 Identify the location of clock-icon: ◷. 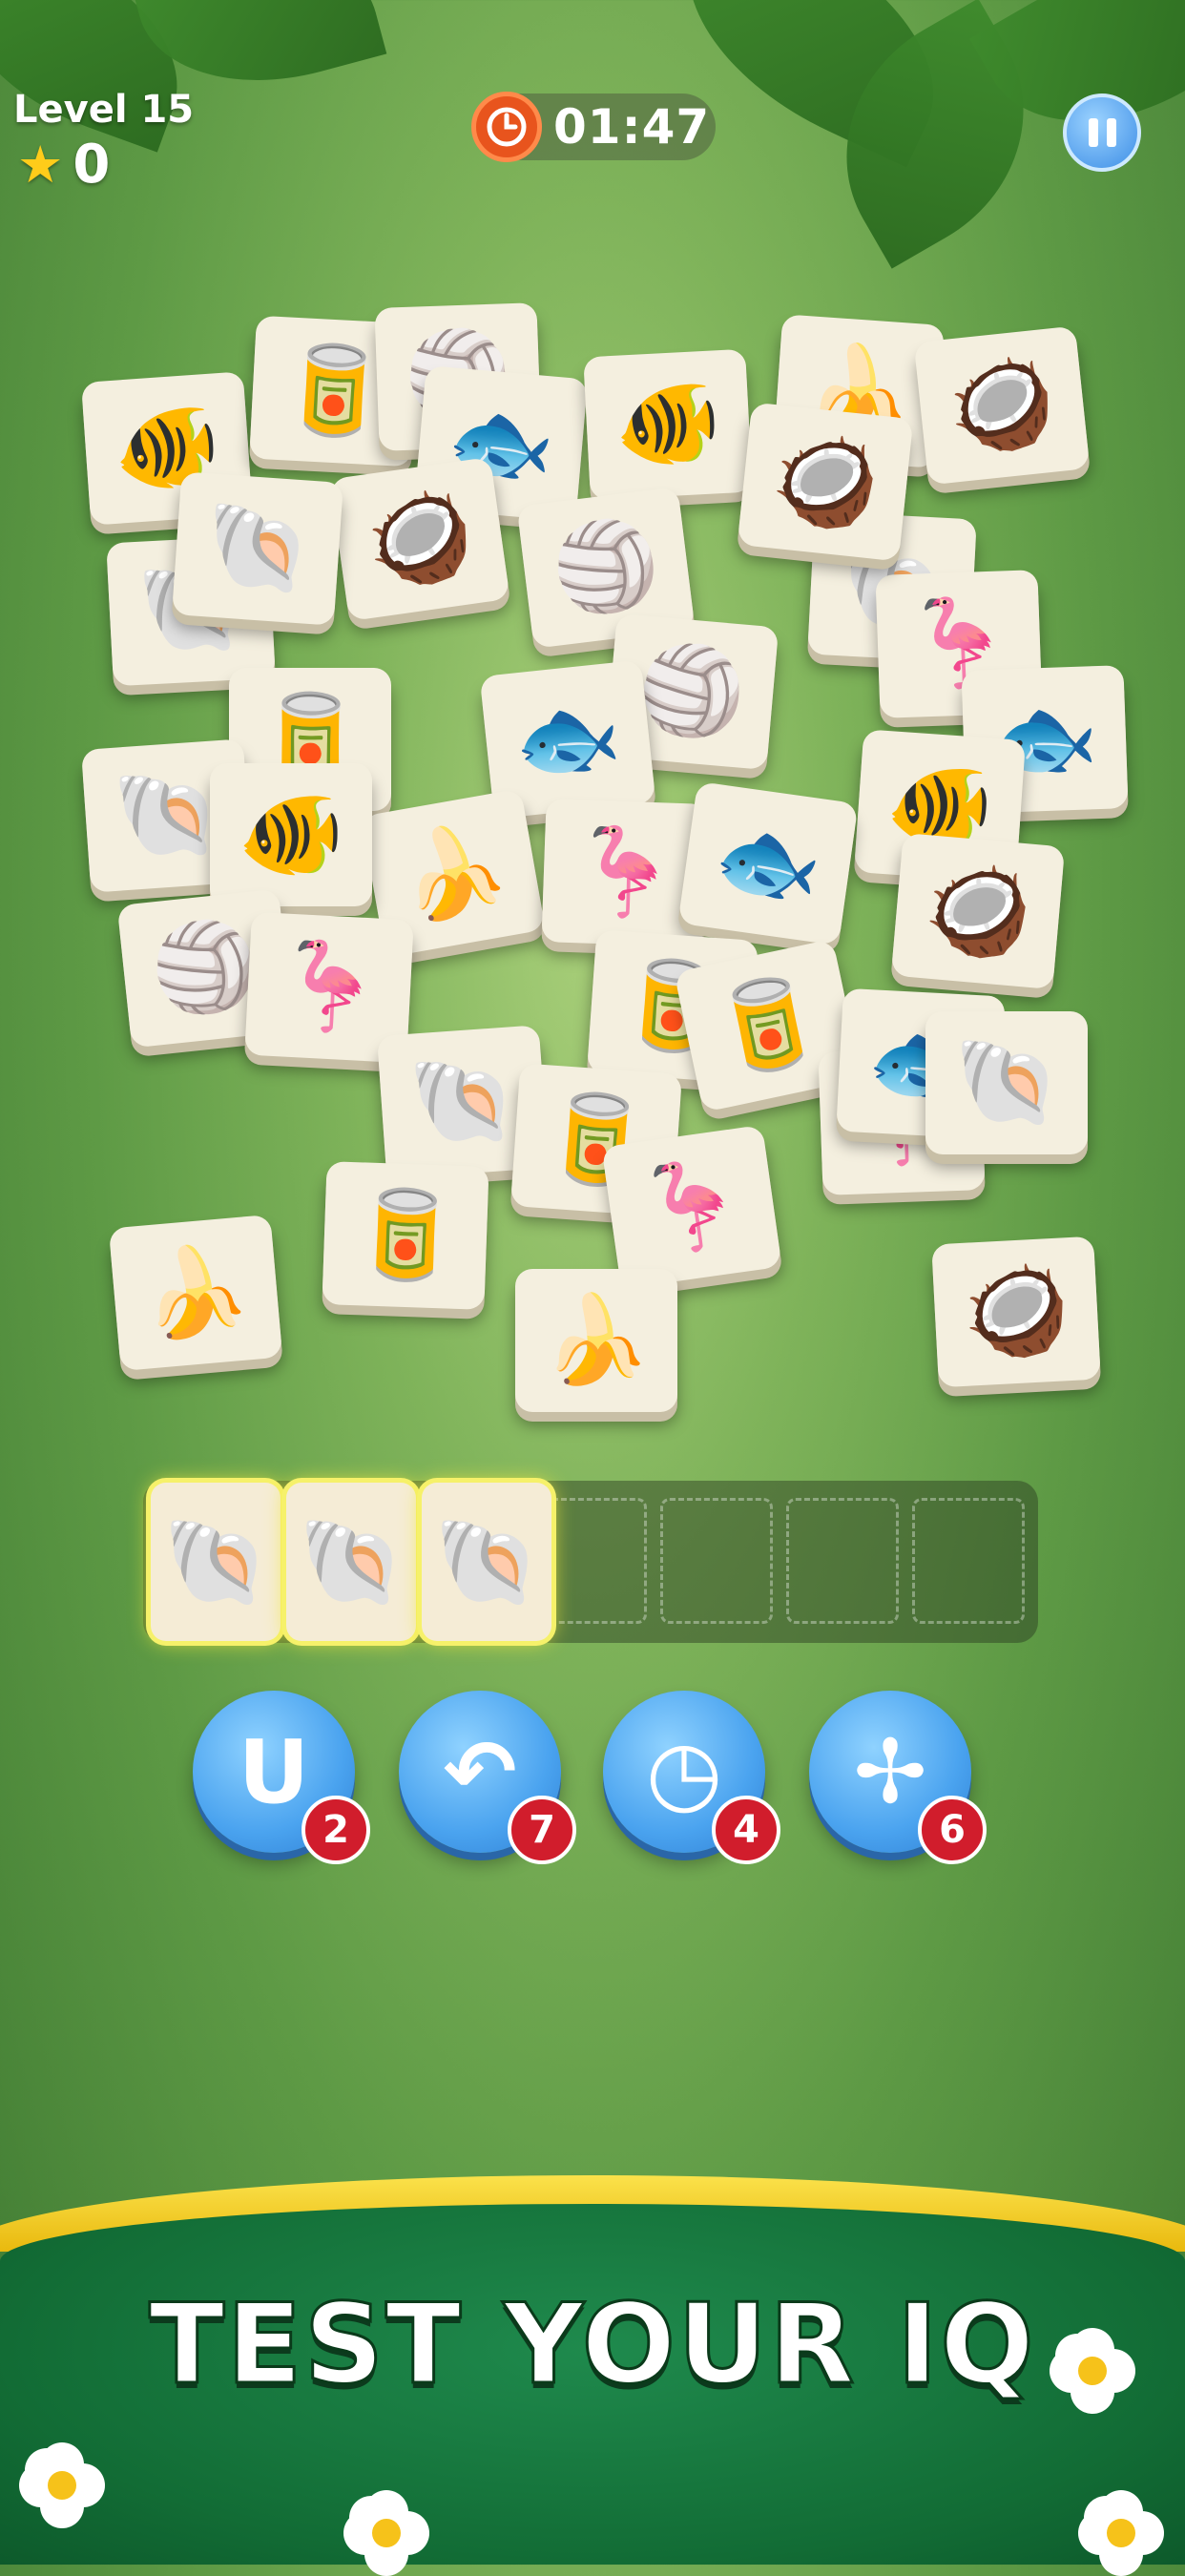
(684, 1771).